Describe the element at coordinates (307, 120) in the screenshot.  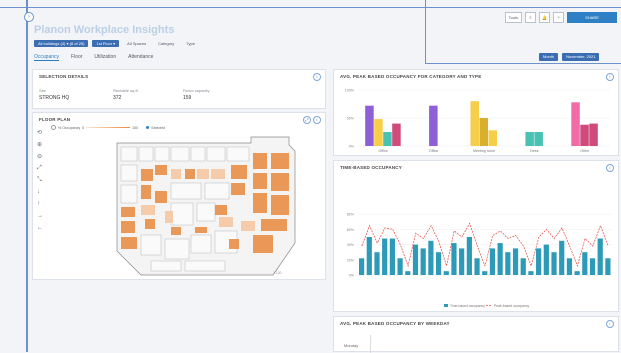
I see `expand-icon: ⤢` at that location.